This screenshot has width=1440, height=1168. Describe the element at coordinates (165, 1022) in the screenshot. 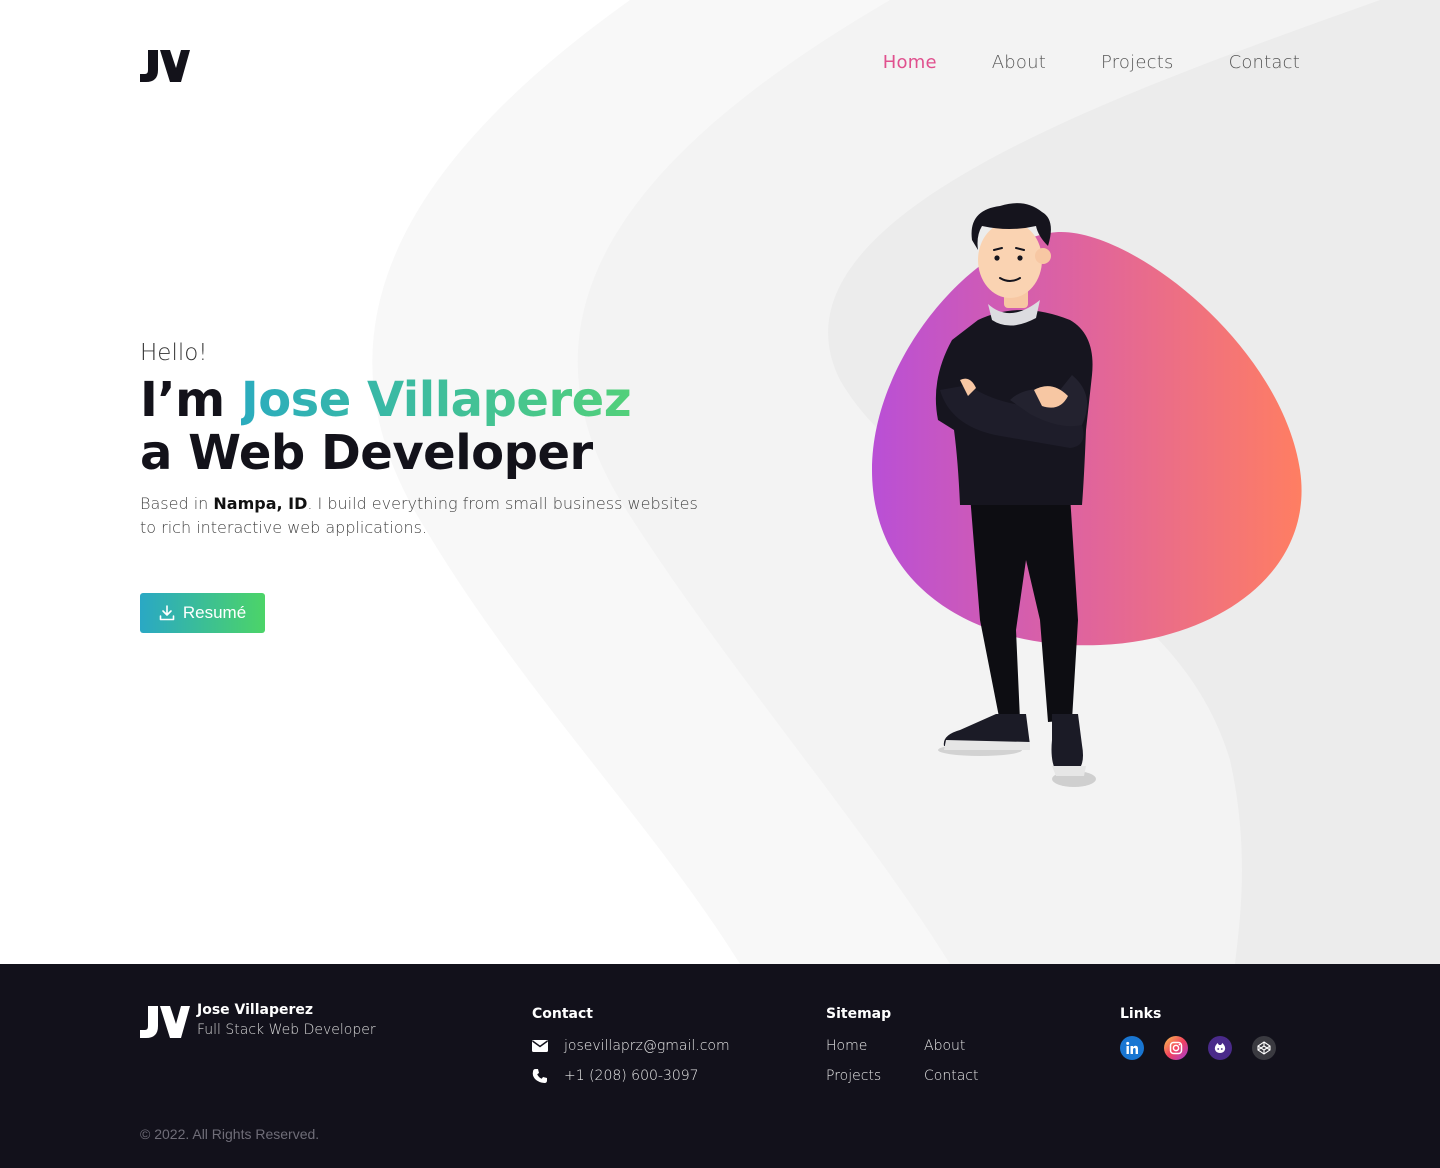

I see `footer-logo` at that location.